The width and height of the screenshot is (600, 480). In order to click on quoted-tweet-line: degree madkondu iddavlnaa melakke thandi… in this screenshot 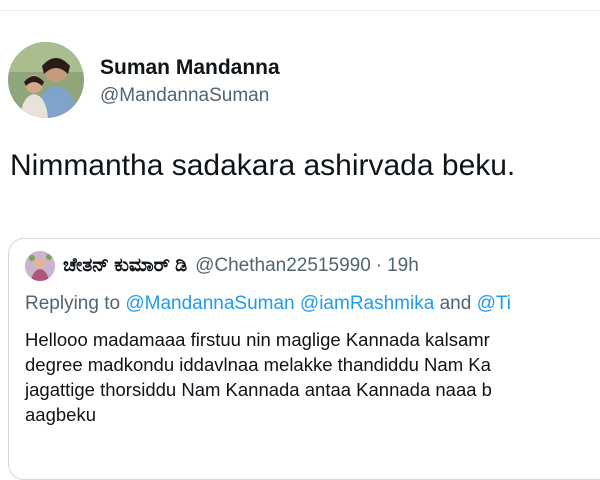, I will do `click(258, 364)`.